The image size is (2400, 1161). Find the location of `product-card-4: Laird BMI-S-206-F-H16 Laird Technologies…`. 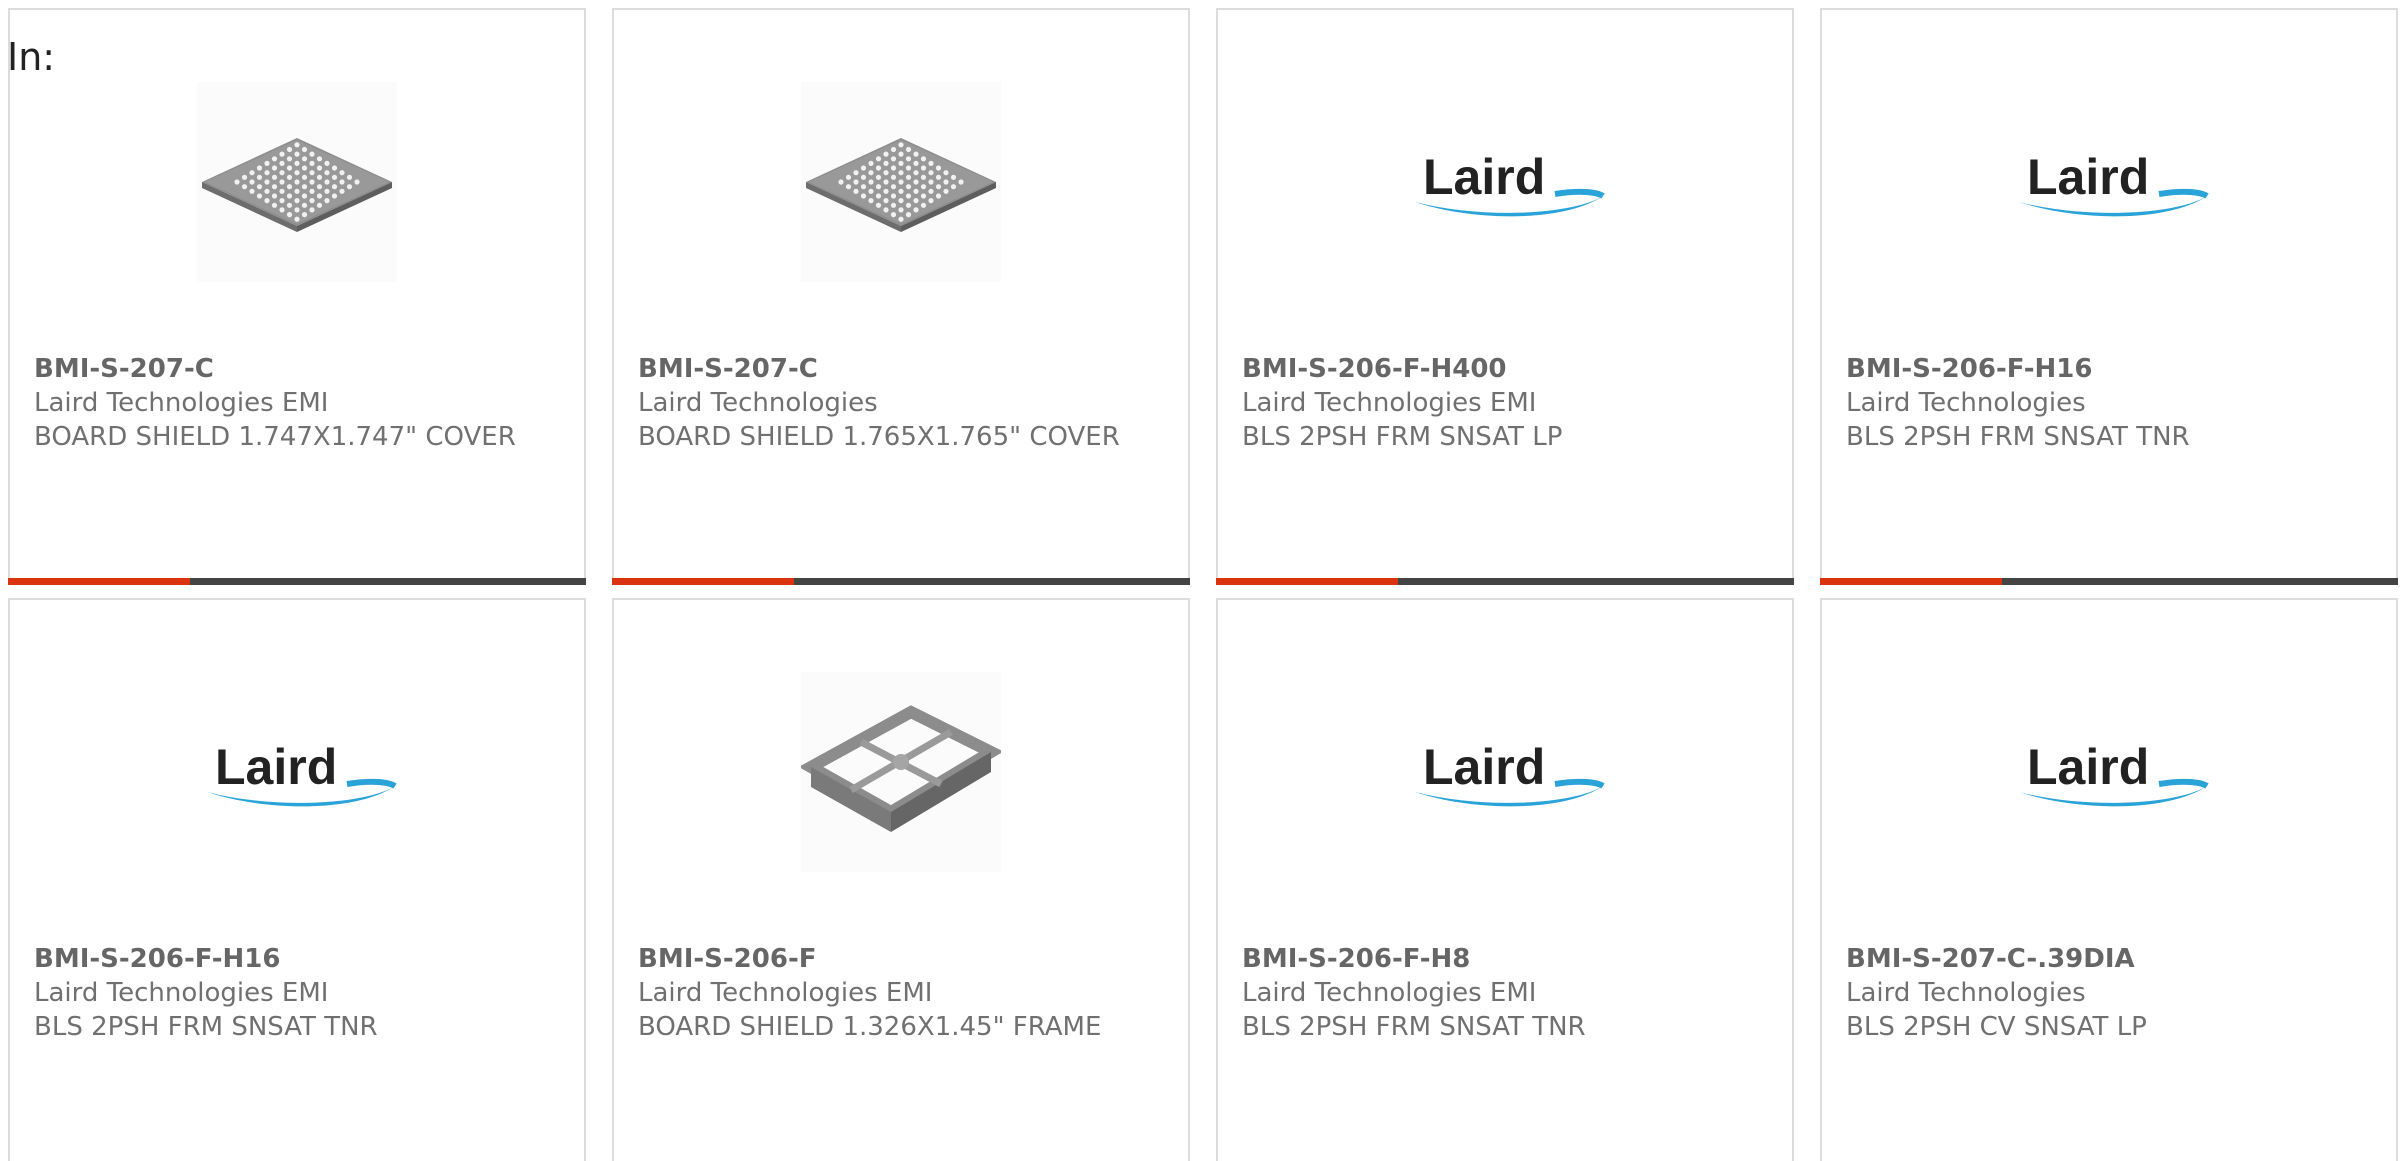

product-card-4: Laird BMI-S-206-F-H16 Laird Technologies… is located at coordinates (2109, 296).